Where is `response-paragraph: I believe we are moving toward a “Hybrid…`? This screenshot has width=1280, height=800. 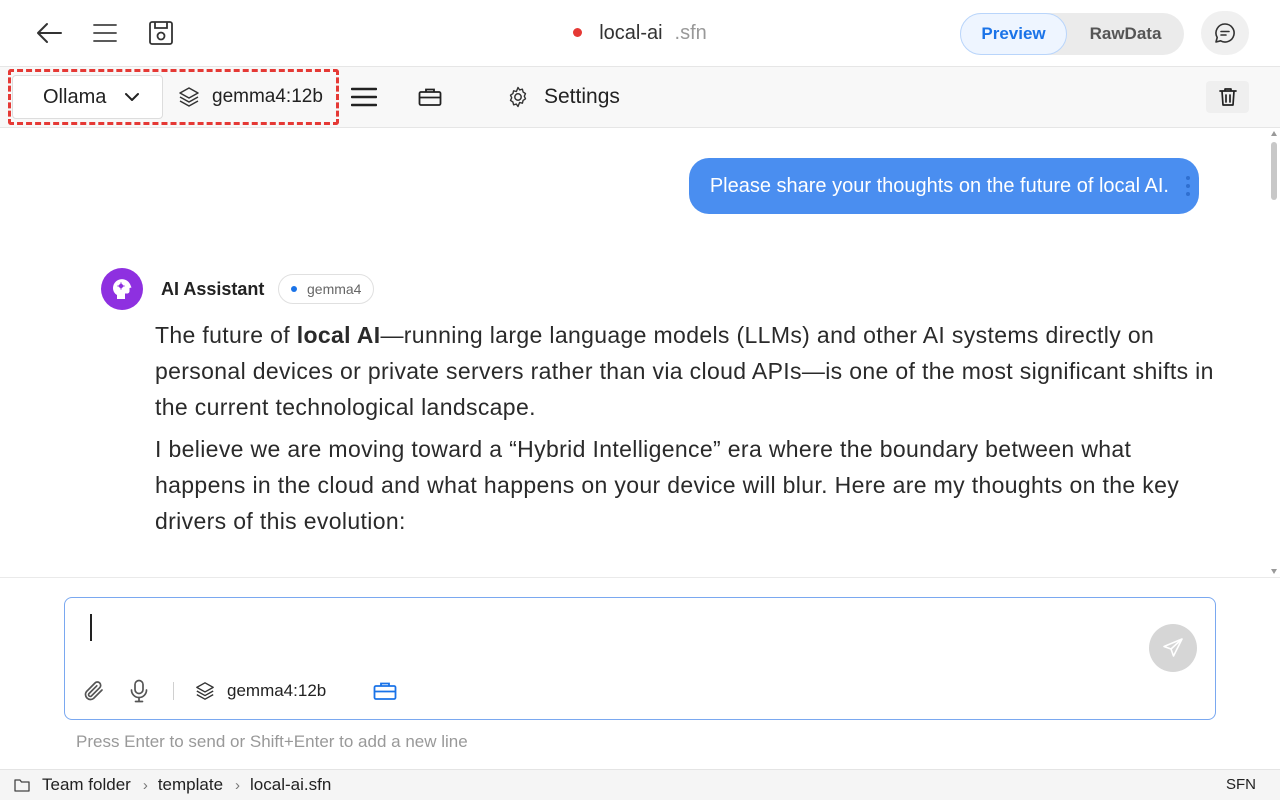 response-paragraph: I believe we are moving toward a “Hybrid… is located at coordinates (667, 485).